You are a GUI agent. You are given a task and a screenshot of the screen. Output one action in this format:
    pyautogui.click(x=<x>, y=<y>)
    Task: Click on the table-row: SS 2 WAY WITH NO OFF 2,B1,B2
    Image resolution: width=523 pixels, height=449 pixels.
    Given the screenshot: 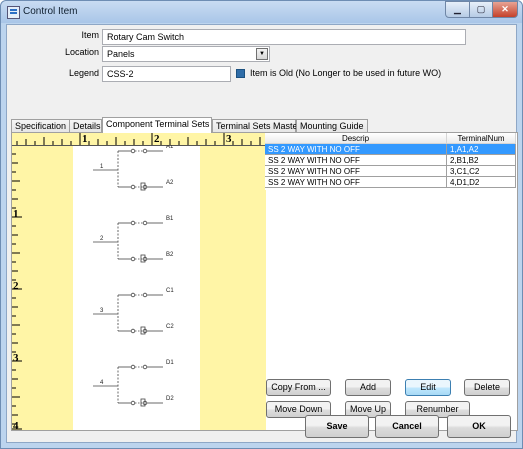 What is the action you would take?
    pyautogui.click(x=390, y=160)
    